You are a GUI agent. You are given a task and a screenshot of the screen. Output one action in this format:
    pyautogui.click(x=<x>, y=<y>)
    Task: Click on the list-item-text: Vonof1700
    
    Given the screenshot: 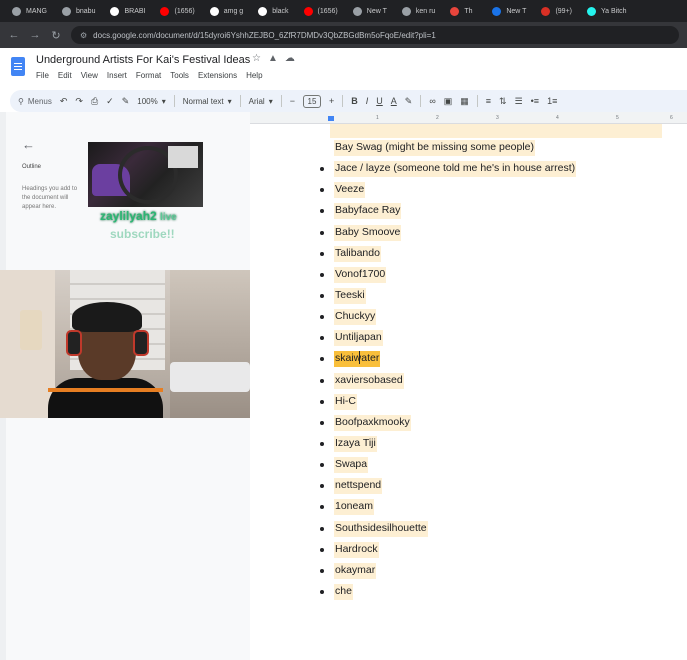 What is the action you would take?
    pyautogui.click(x=360, y=274)
    